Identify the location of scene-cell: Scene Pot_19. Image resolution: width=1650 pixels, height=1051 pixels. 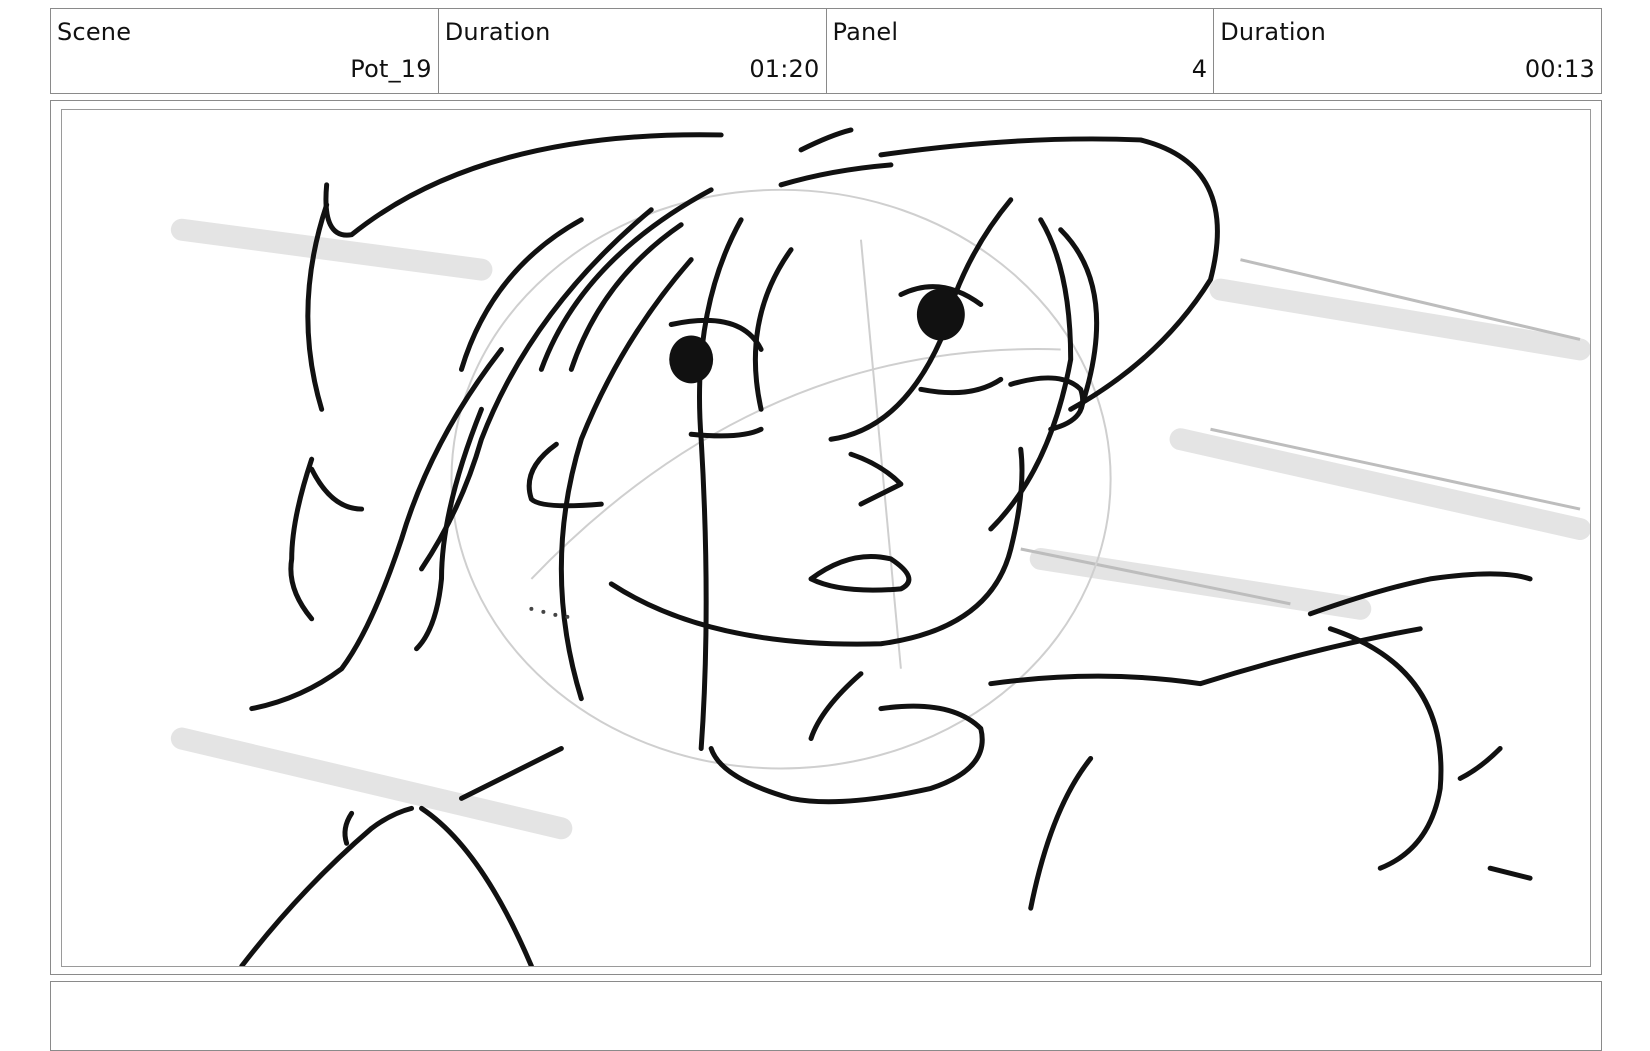
(245, 51).